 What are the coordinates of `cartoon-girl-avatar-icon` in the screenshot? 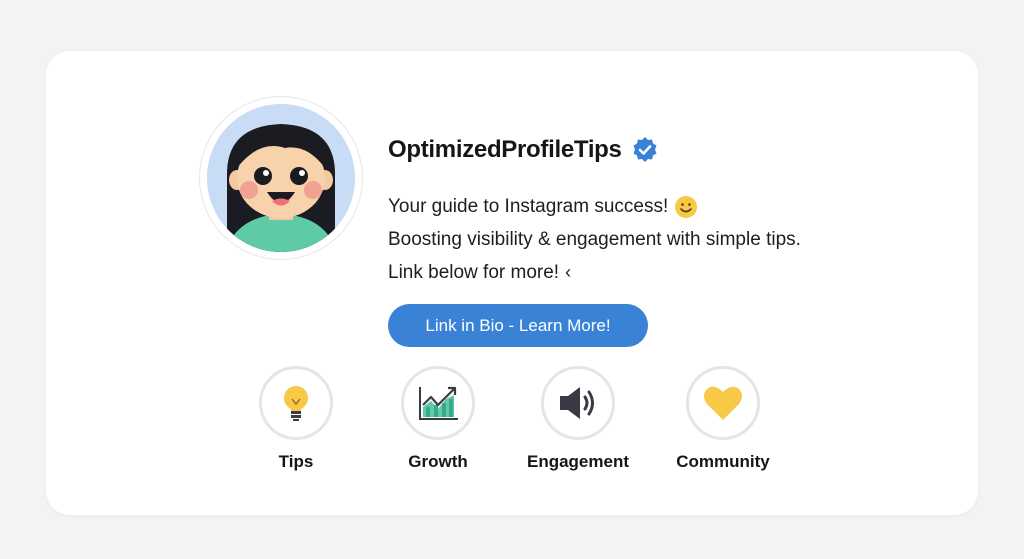 It's located at (281, 178).